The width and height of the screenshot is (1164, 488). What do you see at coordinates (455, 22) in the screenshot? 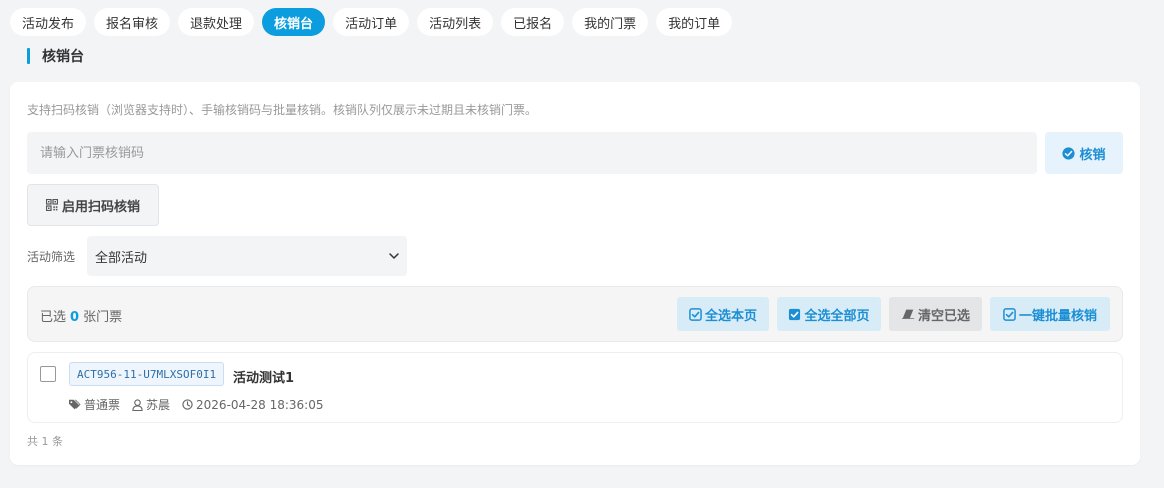
I see `tab-activity-list: 活动列表` at bounding box center [455, 22].